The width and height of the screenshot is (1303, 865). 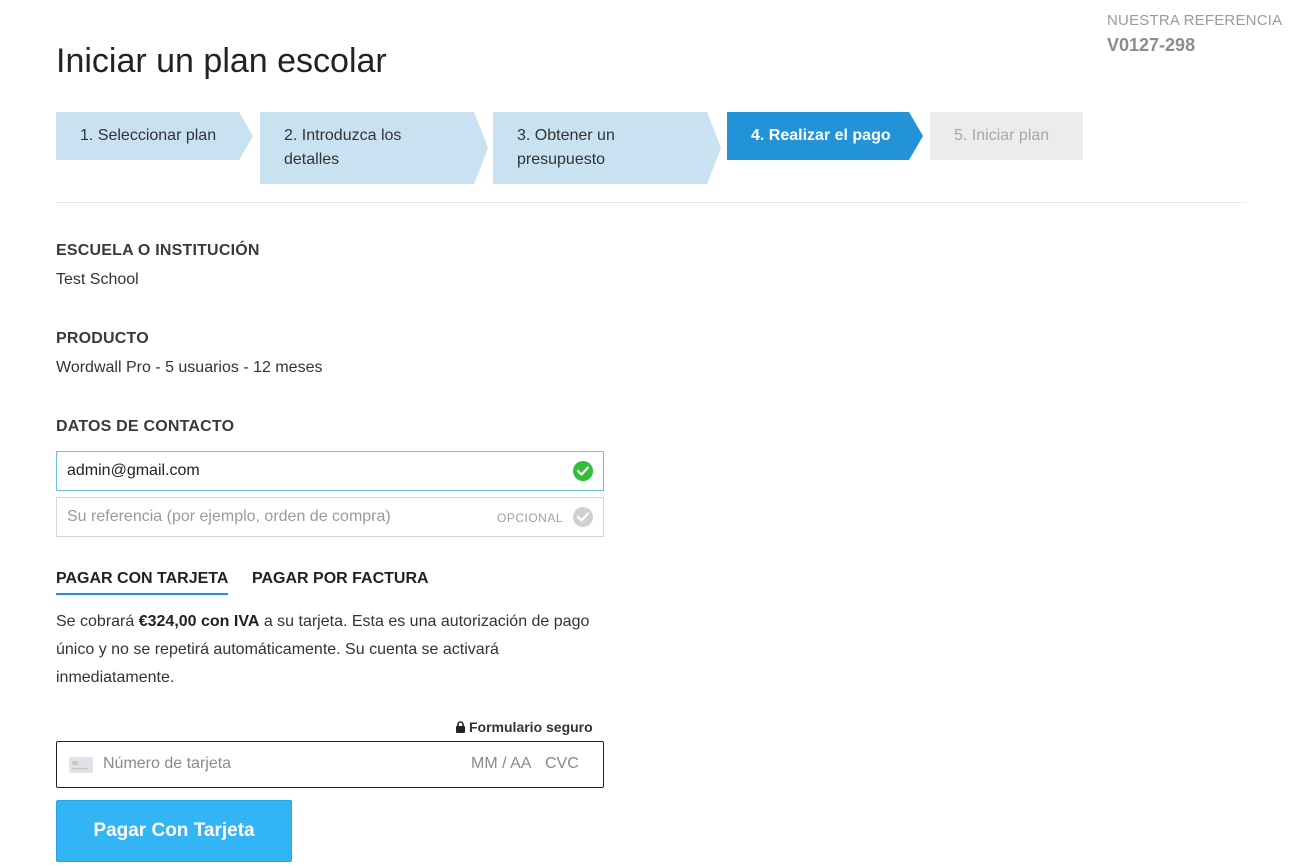 I want to click on tab-pay-by-invoice: PAGAR POR FACTURA, so click(x=340, y=581).